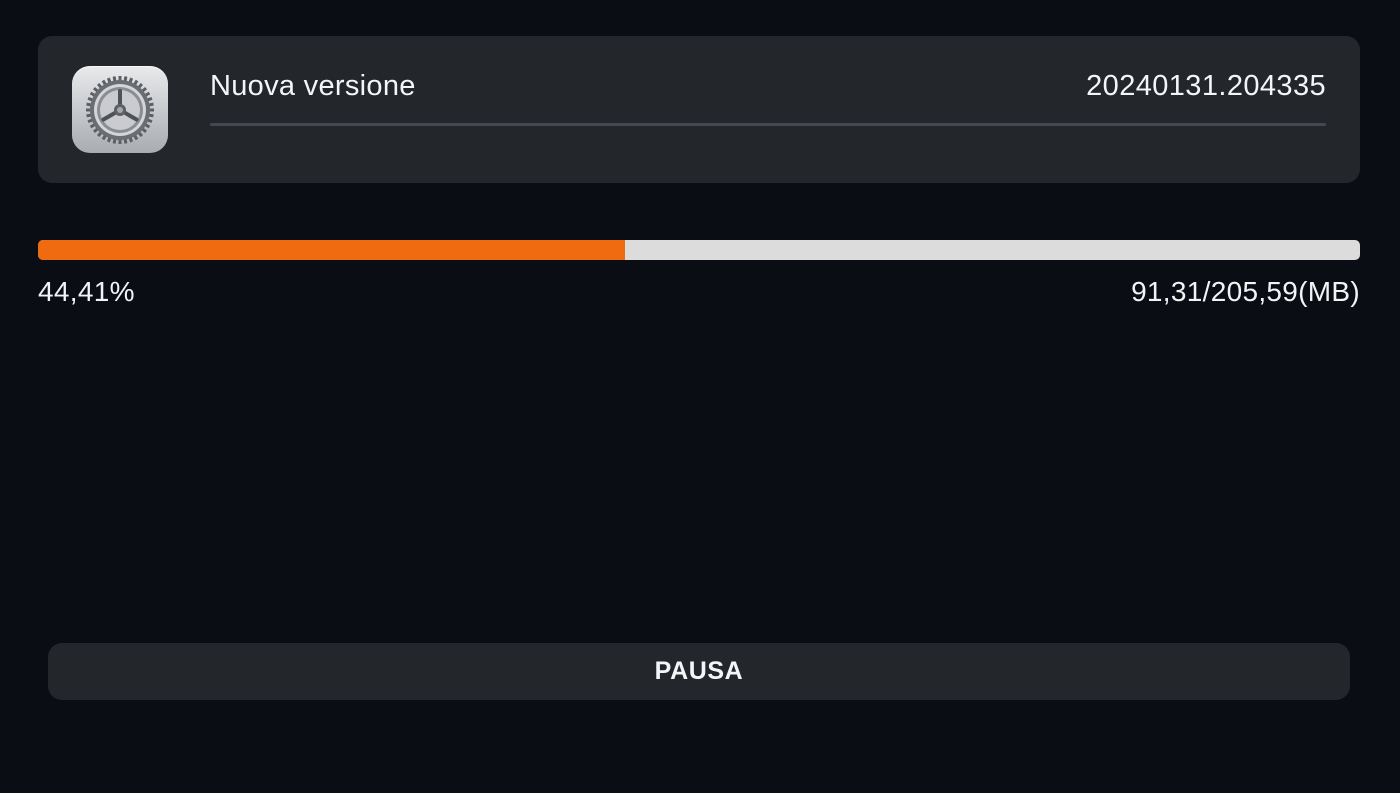 The height and width of the screenshot is (793, 1400). I want to click on progress-percent: 44,41%, so click(86, 291).